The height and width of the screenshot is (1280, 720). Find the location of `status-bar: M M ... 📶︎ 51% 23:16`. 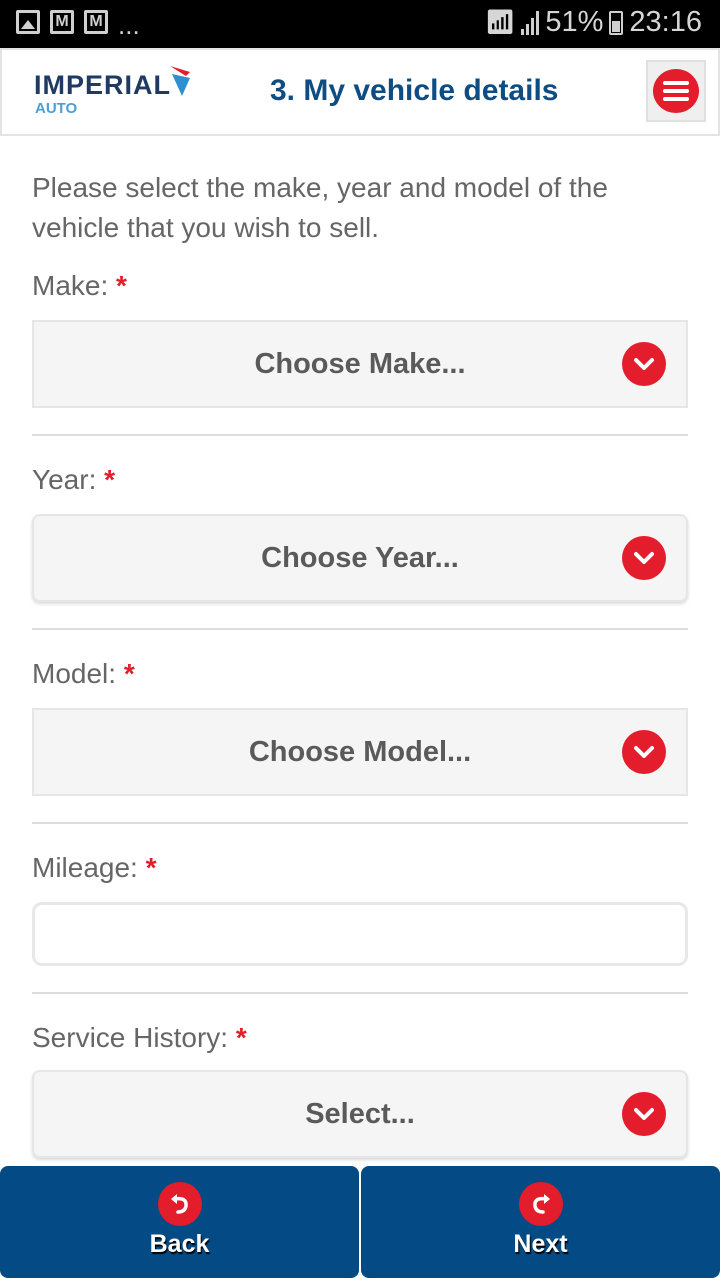

status-bar: M M ... 📶︎ 51% 23:16 is located at coordinates (360, 24).